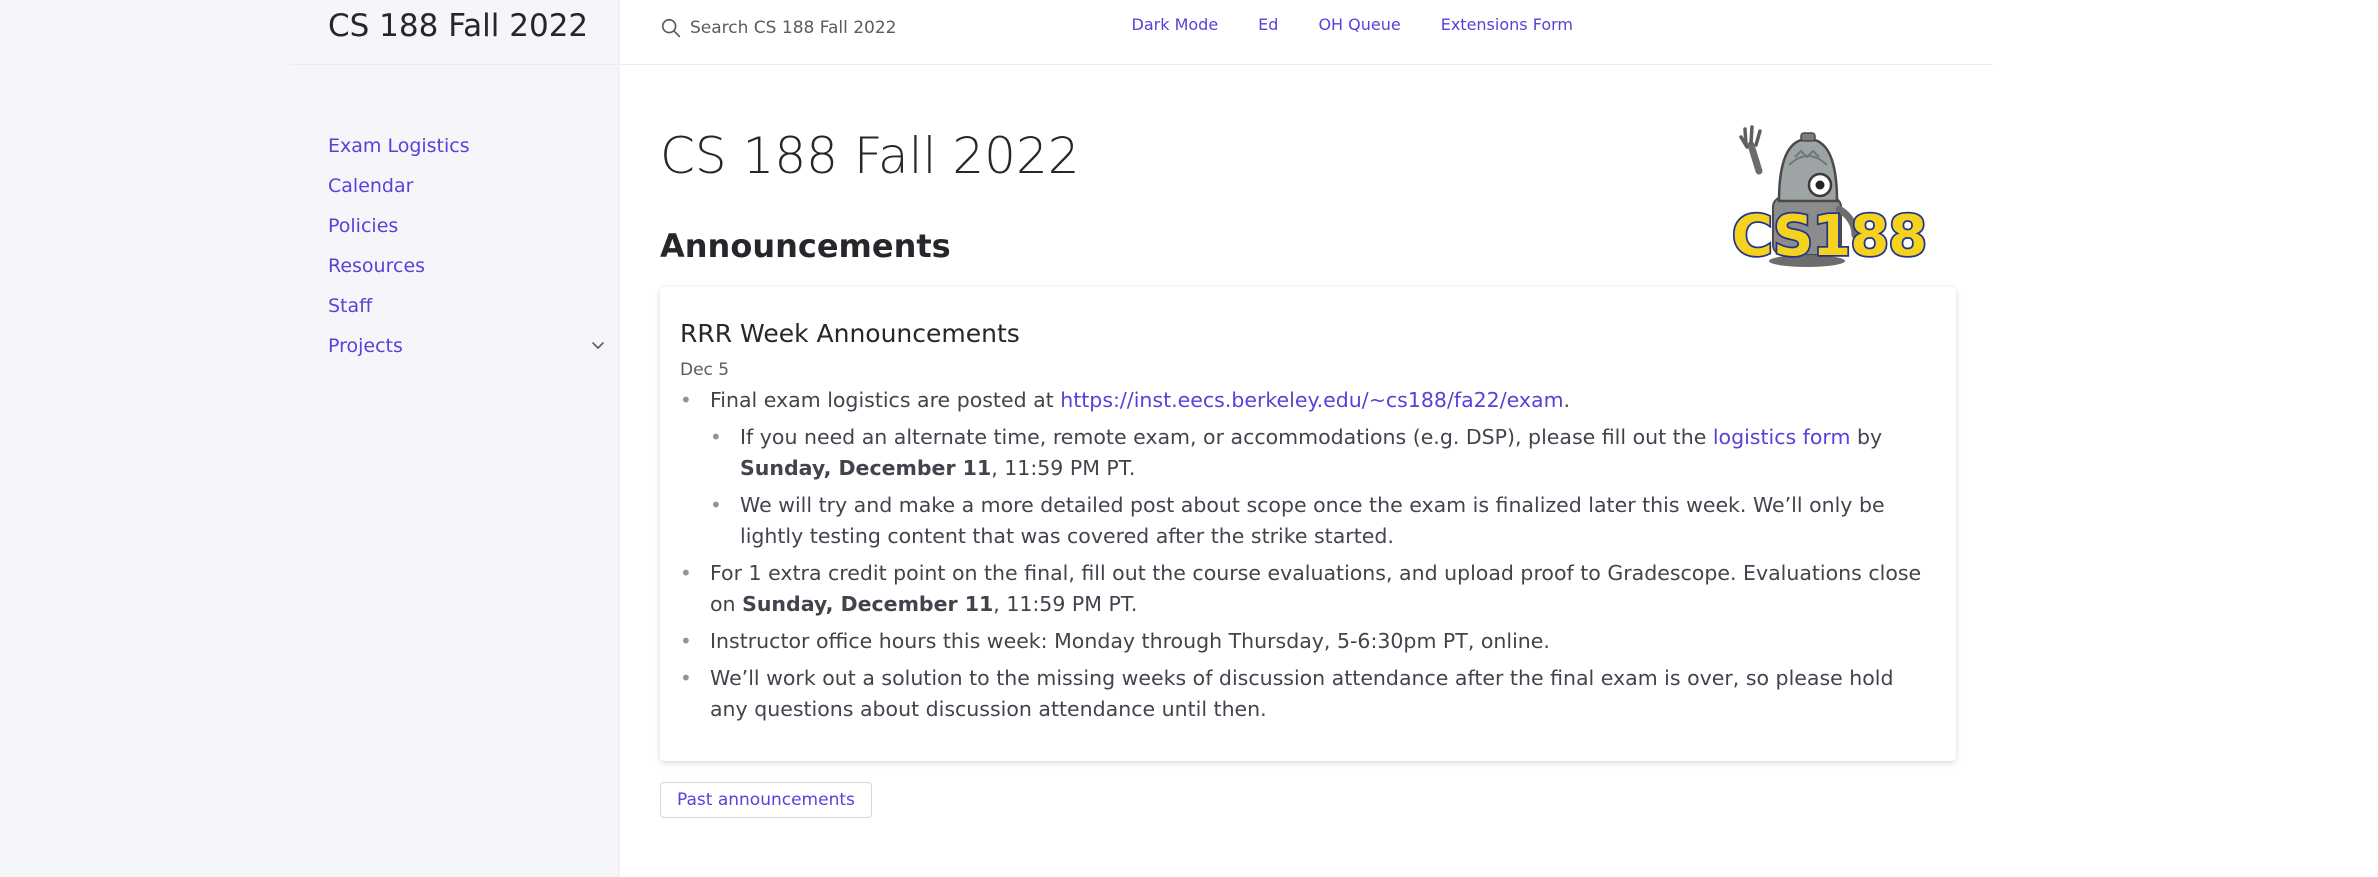 The image size is (2378, 877). I want to click on nav-link-exam-logistics: Exam Logistics, so click(399, 146).